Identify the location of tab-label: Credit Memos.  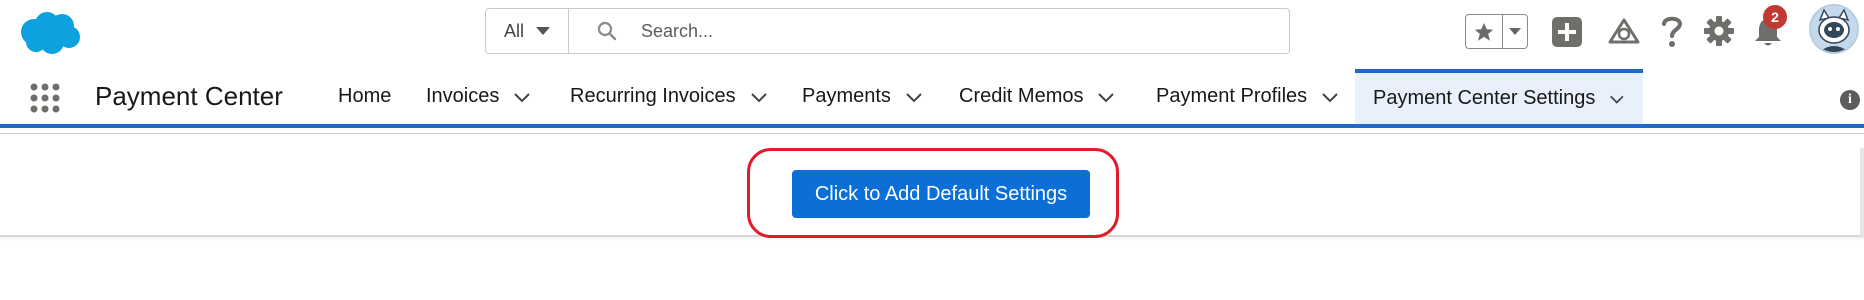
(1021, 96).